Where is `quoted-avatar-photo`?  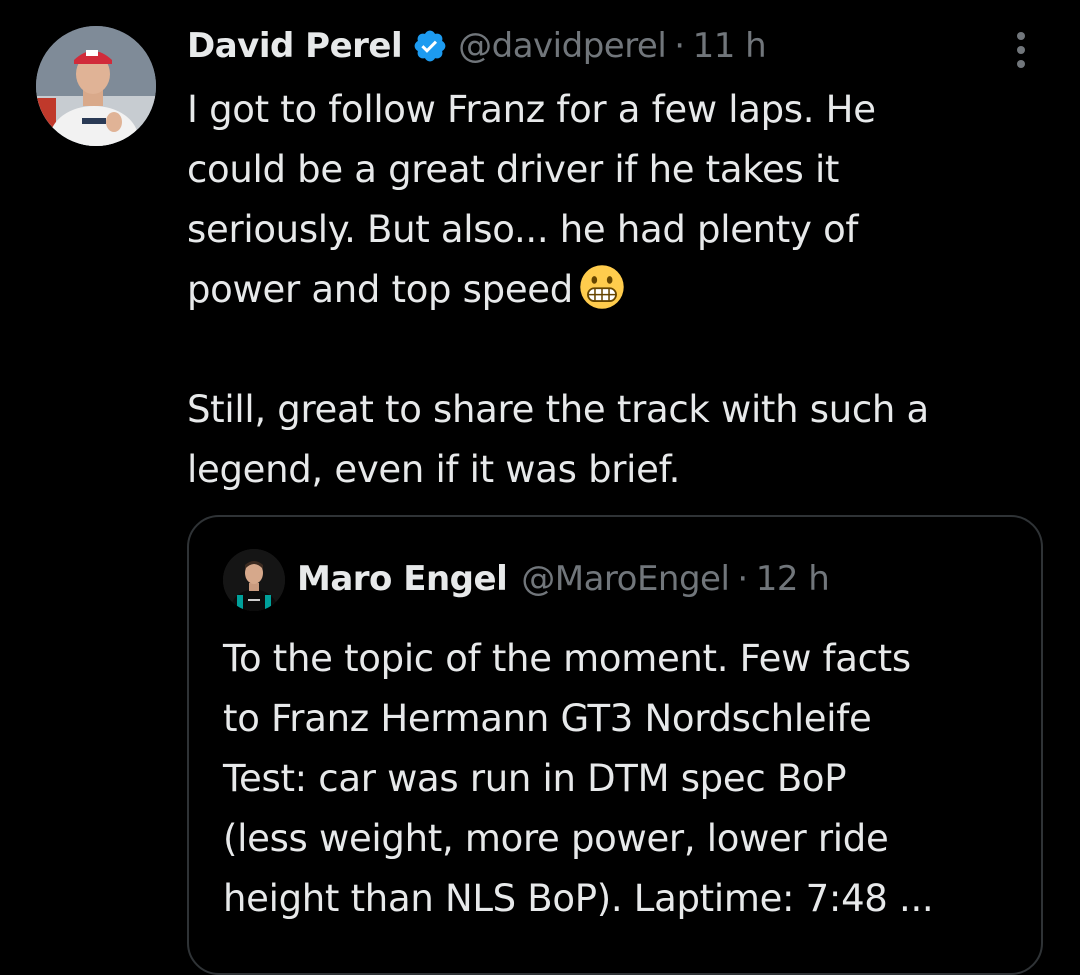 quoted-avatar-photo is located at coordinates (254, 580).